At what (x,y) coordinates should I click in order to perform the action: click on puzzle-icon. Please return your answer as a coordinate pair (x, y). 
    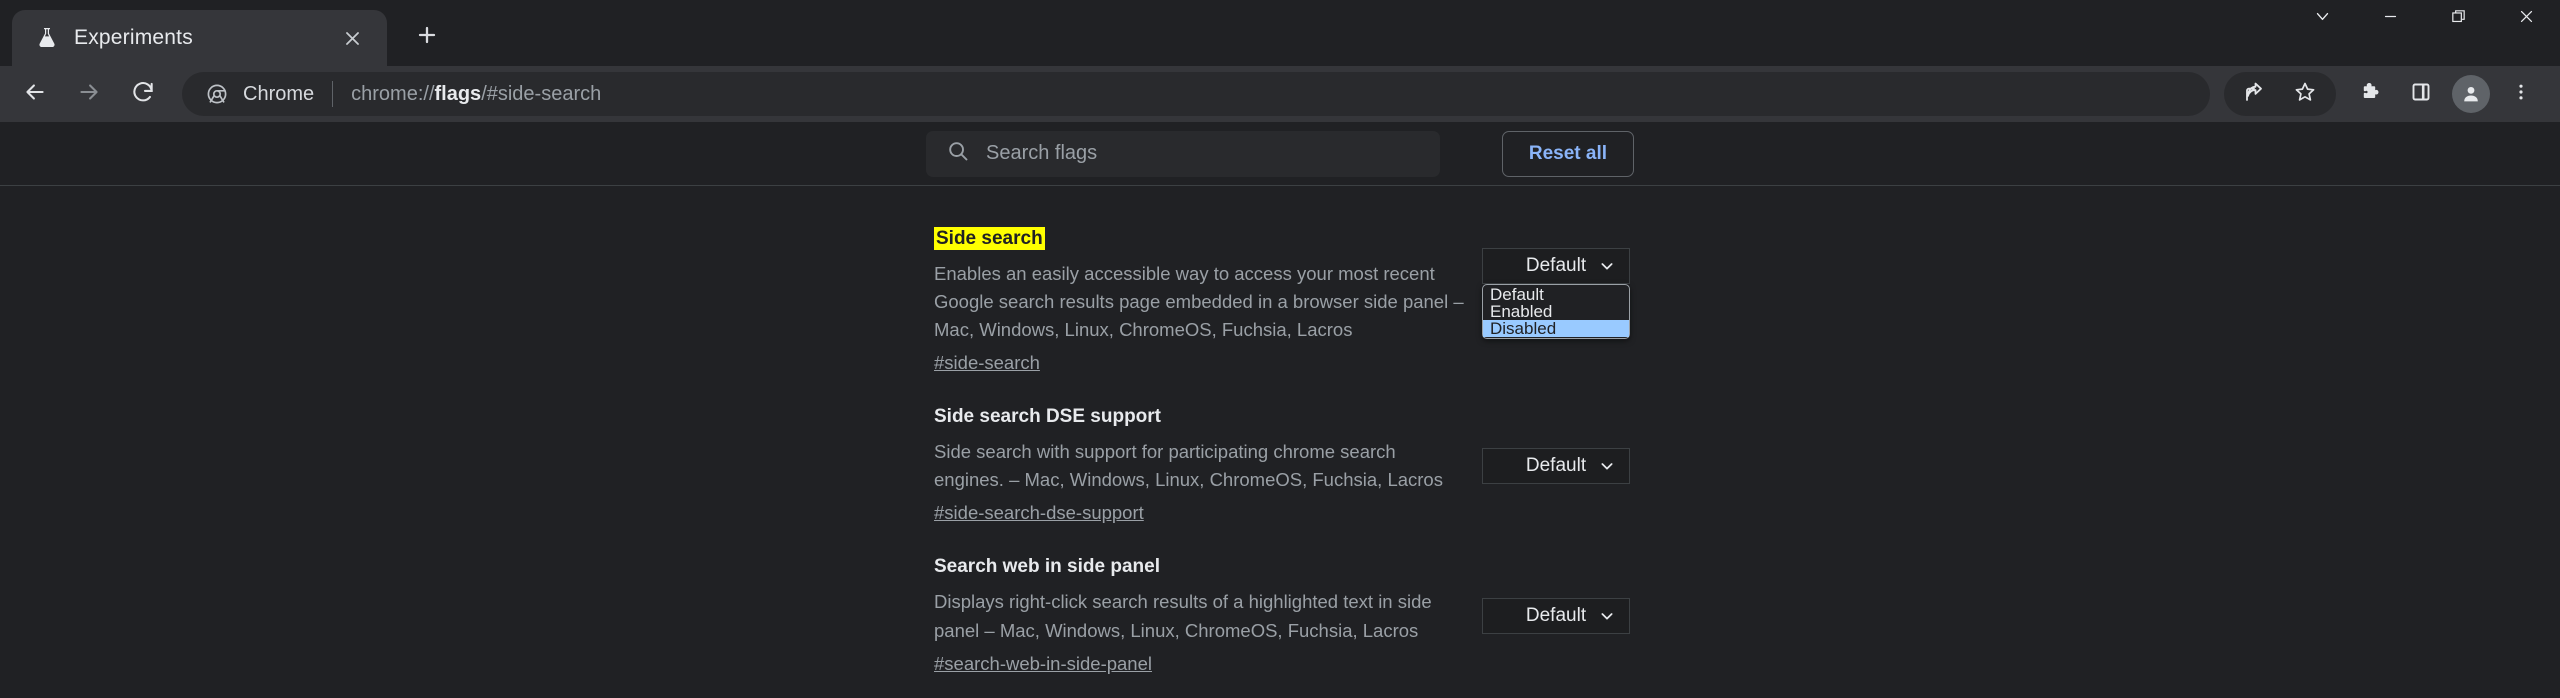
    Looking at the image, I should click on (2371, 94).